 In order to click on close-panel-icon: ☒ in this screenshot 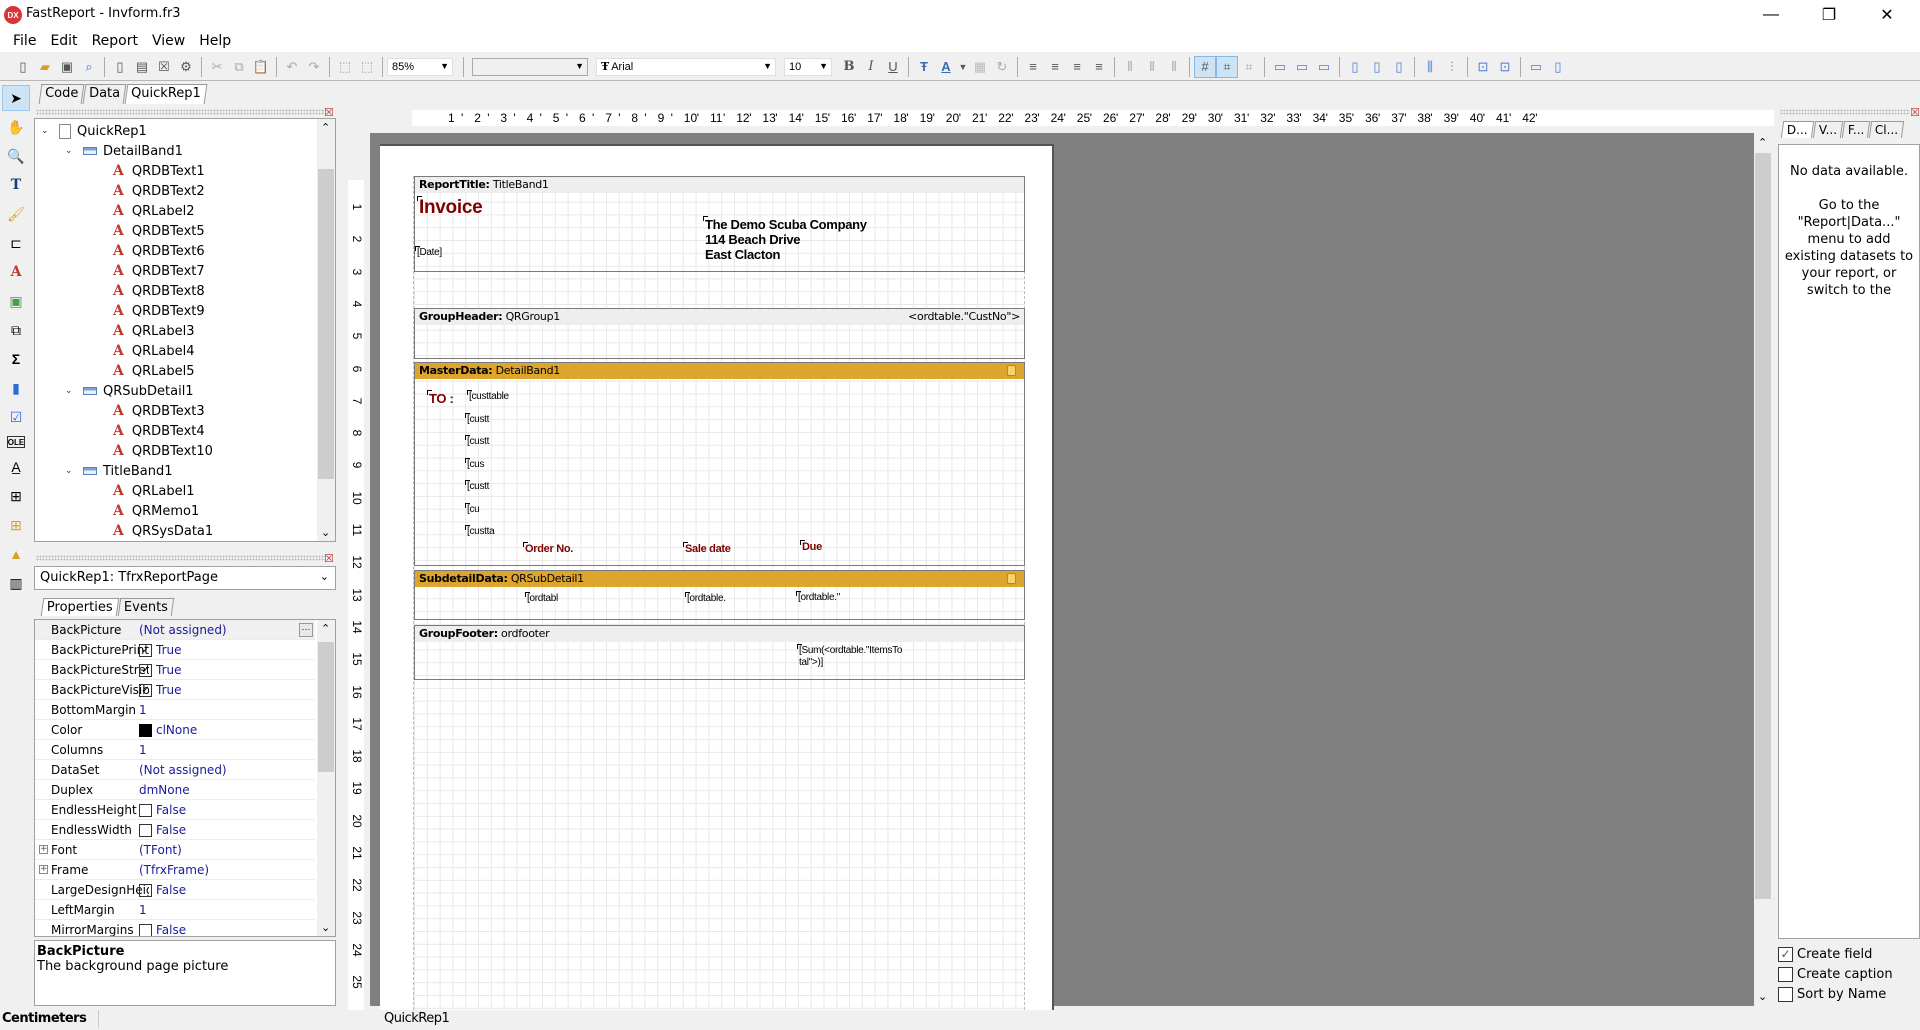, I will do `click(329, 558)`.